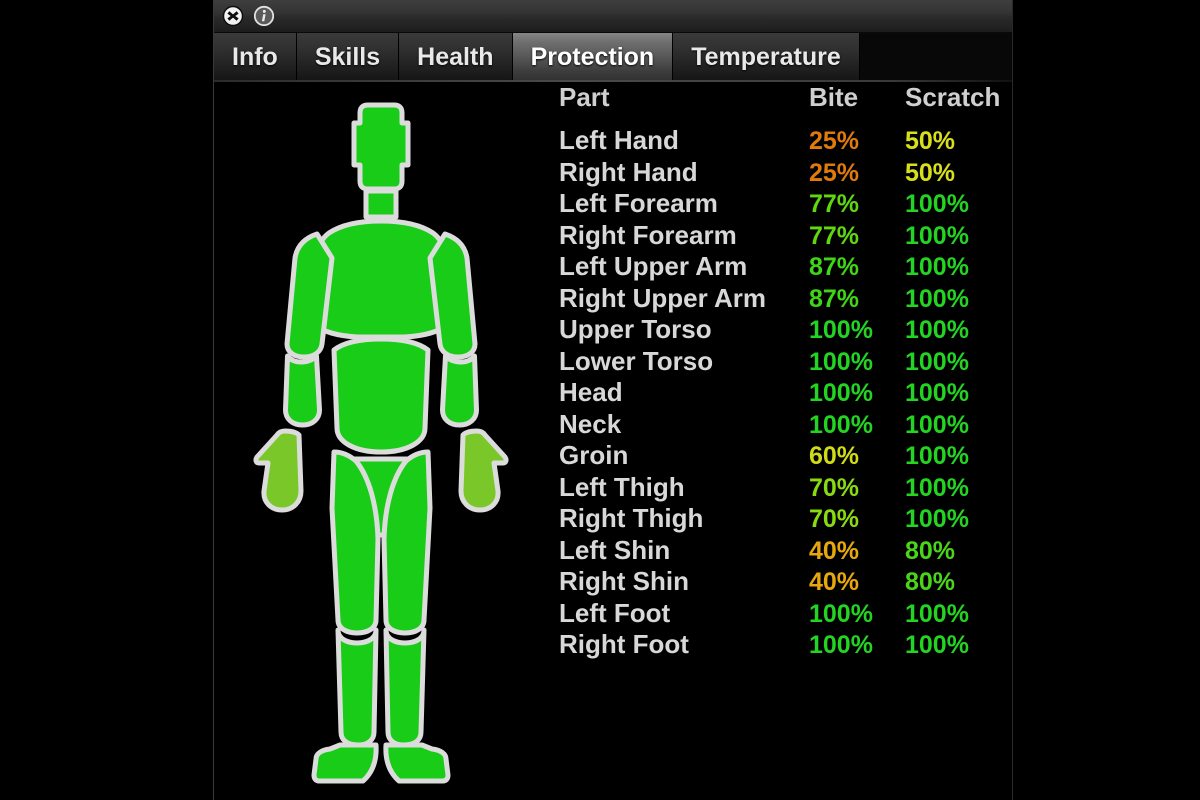  Describe the element at coordinates (264, 16) in the screenshot. I see `info-circle-icon` at that location.